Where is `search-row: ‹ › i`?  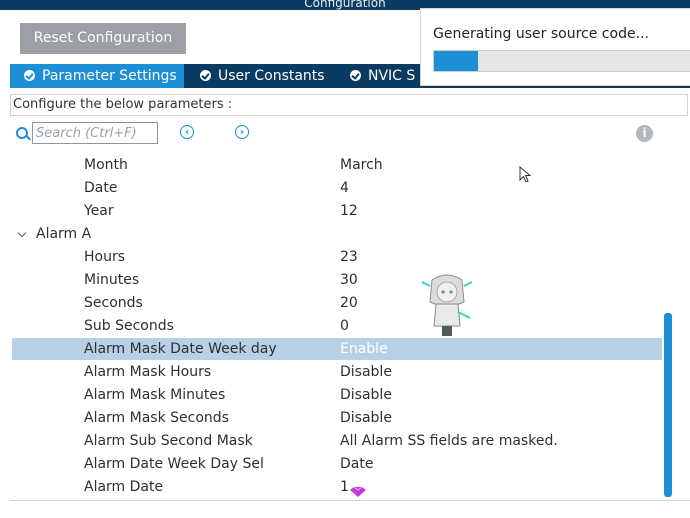 search-row: ‹ › i is located at coordinates (350, 135).